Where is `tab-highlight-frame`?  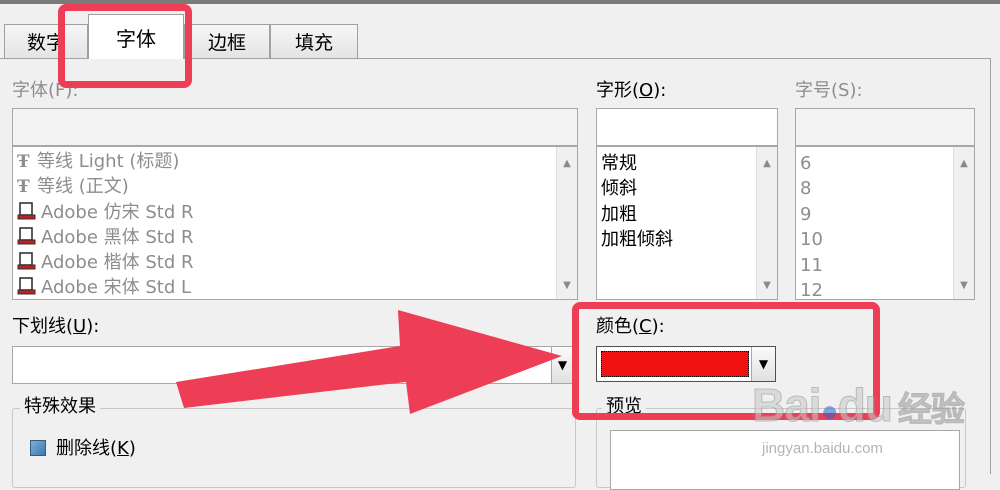 tab-highlight-frame is located at coordinates (125, 46).